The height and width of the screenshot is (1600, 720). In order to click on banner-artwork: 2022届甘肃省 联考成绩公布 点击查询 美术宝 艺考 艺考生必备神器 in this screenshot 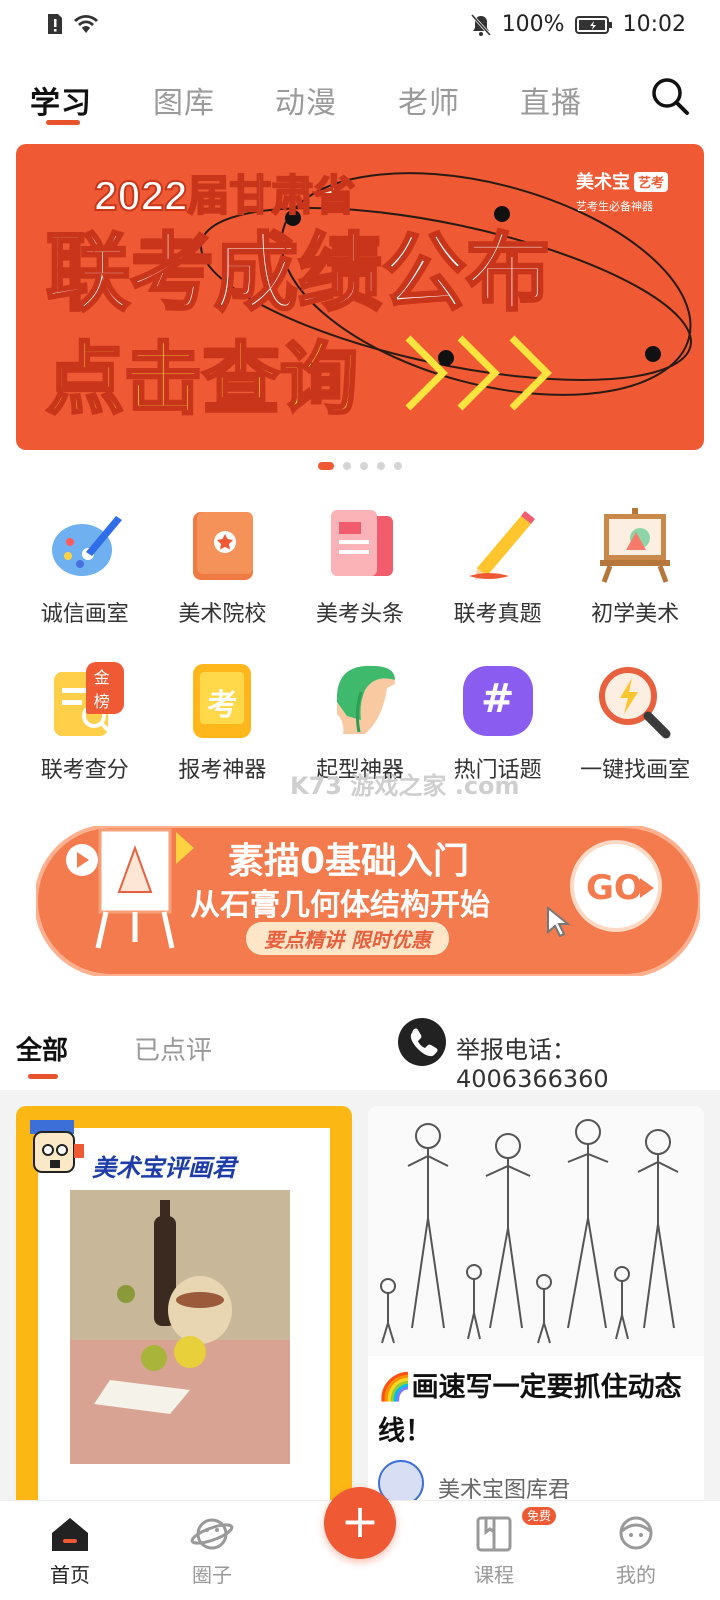, I will do `click(368, 298)`.